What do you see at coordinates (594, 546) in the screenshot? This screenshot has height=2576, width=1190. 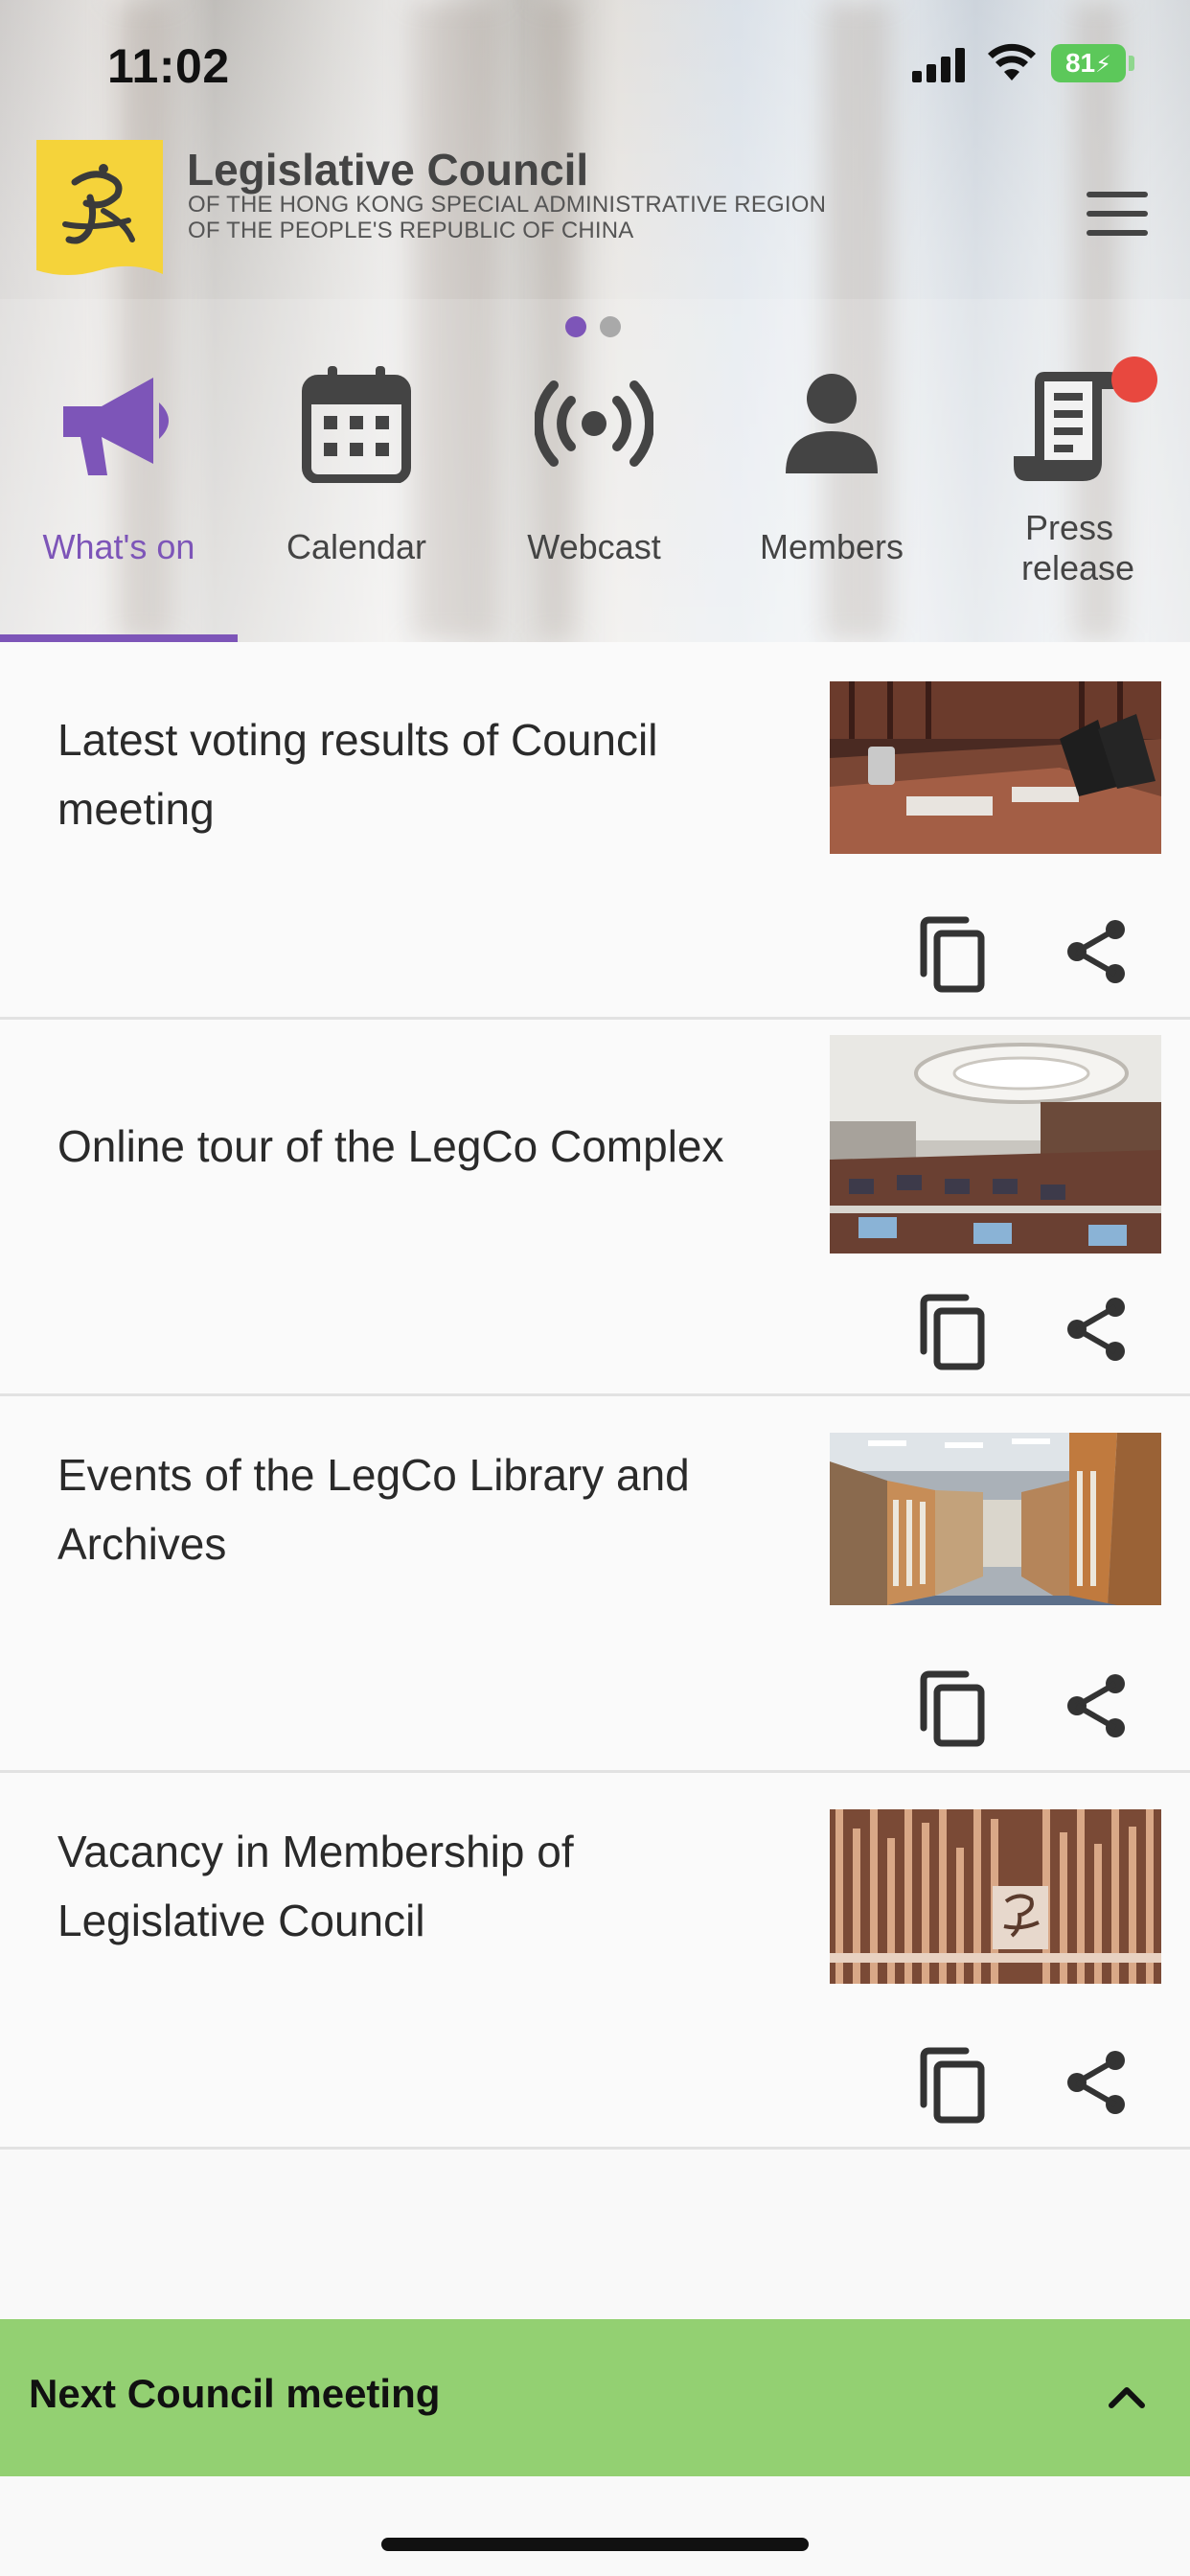 I see `nav-label-webcast: Webcast` at bounding box center [594, 546].